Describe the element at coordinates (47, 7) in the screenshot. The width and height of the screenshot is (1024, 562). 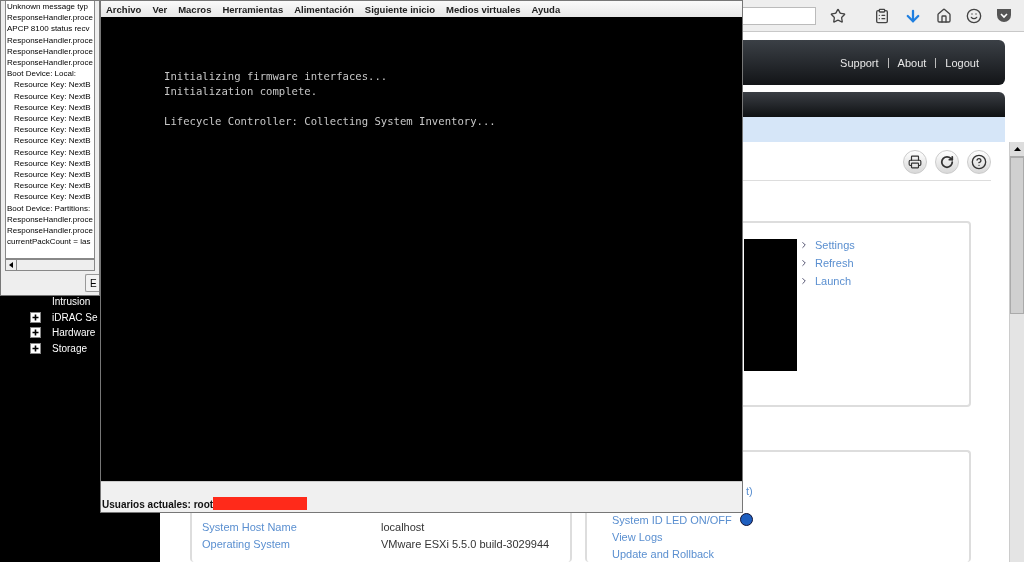
I see `log-line: Unknown message typ` at that location.